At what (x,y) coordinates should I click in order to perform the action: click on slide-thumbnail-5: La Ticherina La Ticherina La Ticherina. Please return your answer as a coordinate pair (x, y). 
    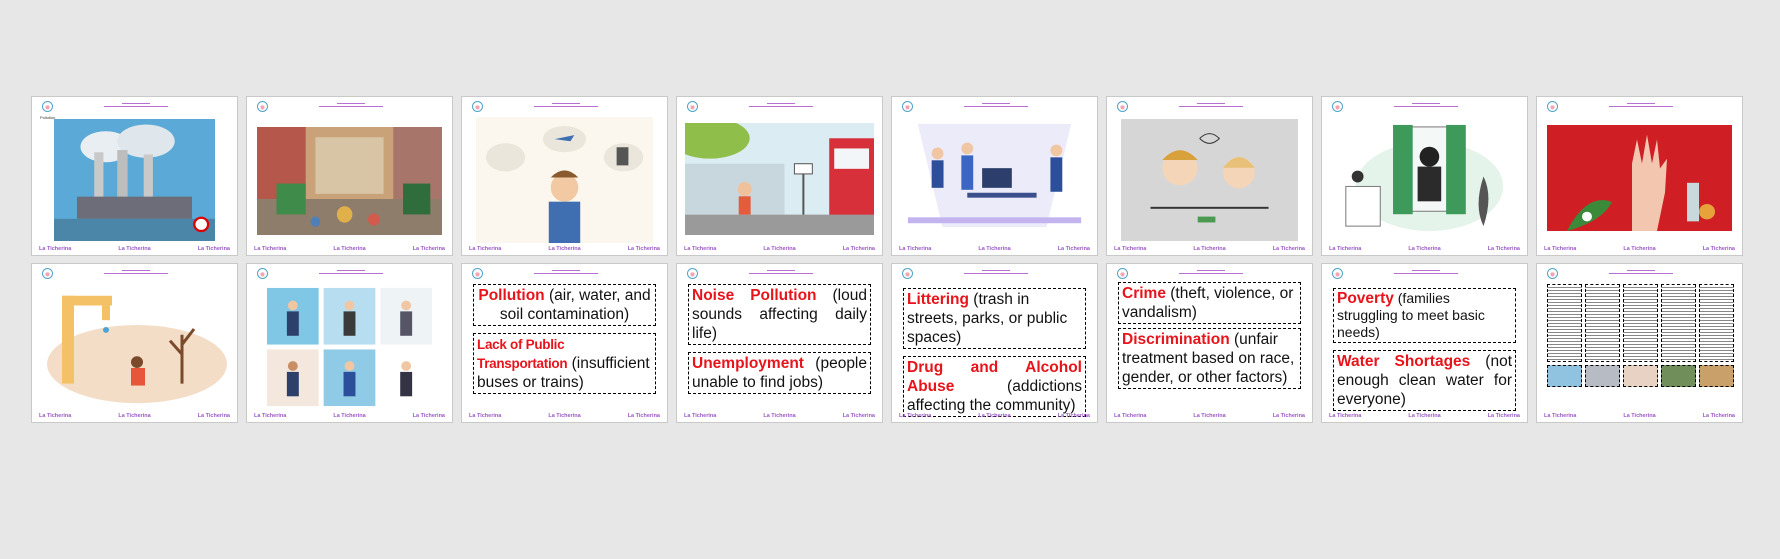
    Looking at the image, I should click on (994, 176).